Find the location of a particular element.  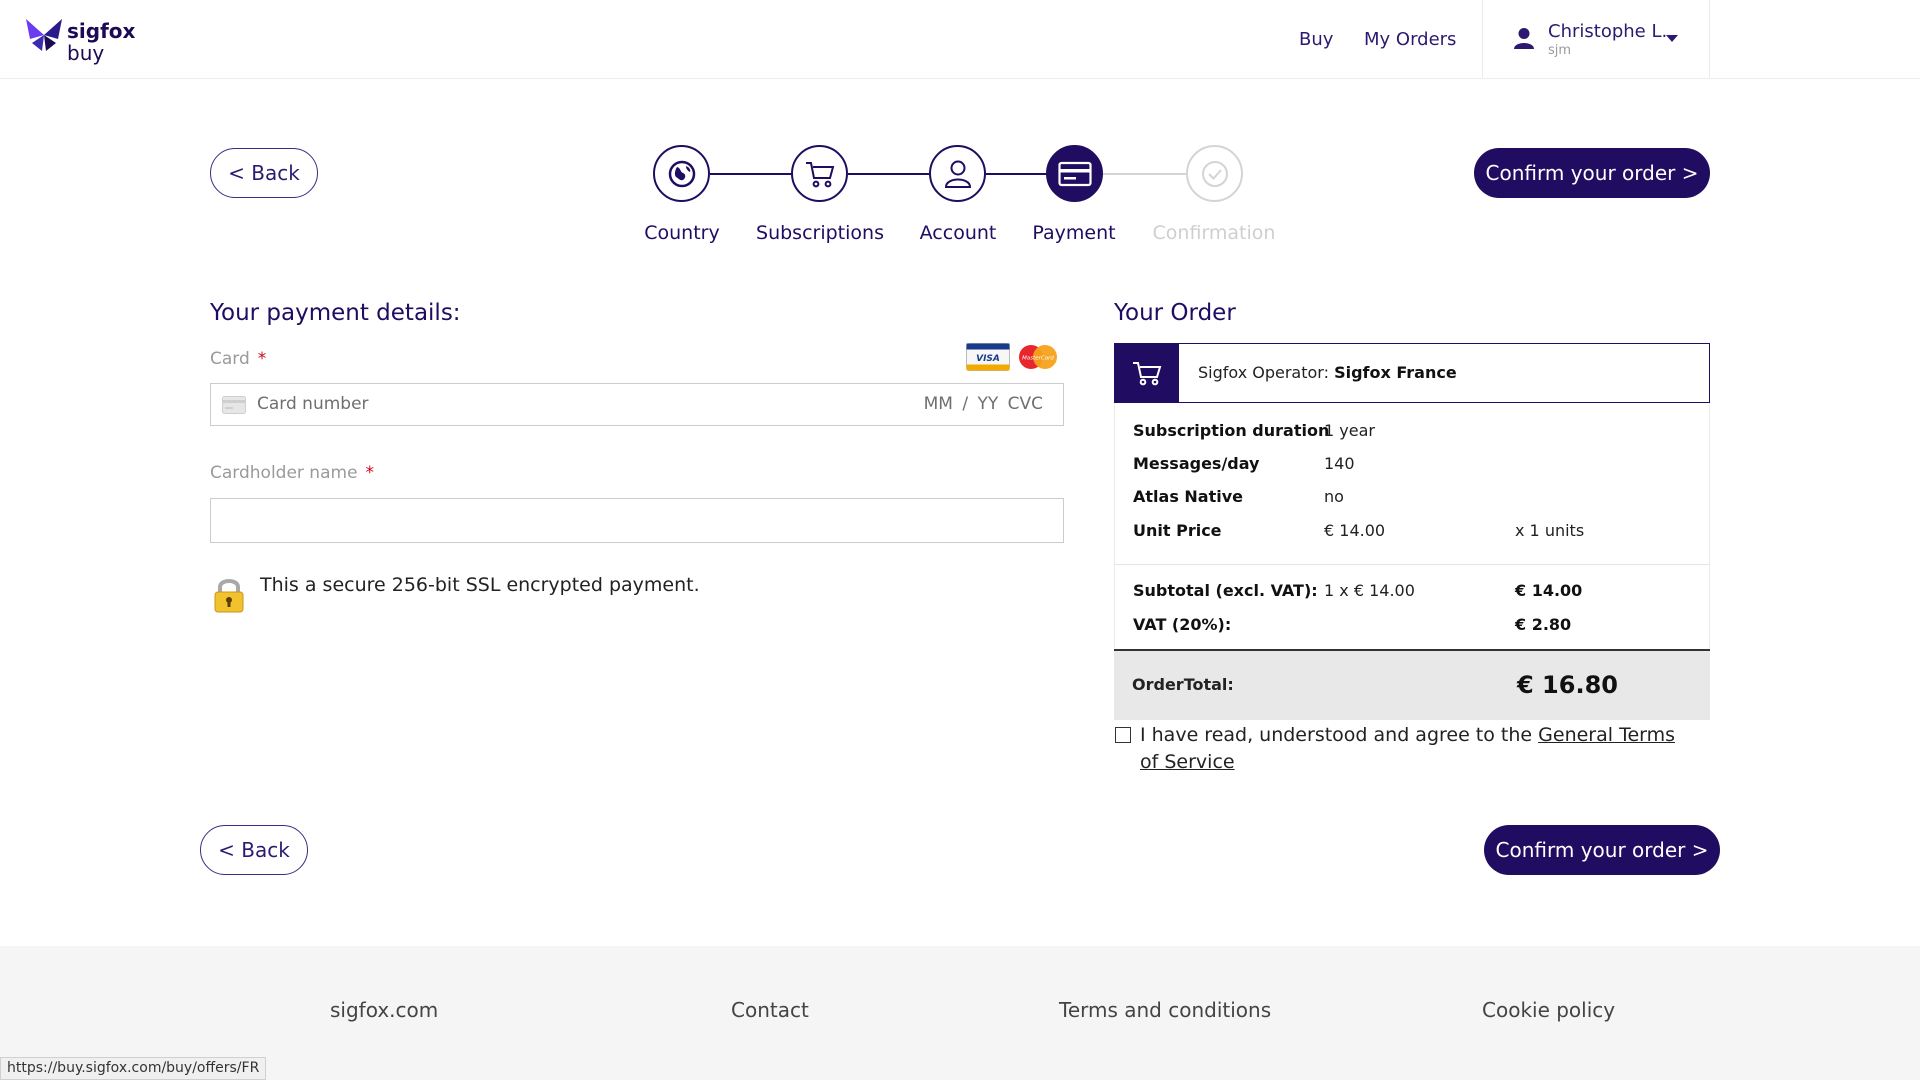

step-label-subscriptions: Subscriptions is located at coordinates (820, 233).